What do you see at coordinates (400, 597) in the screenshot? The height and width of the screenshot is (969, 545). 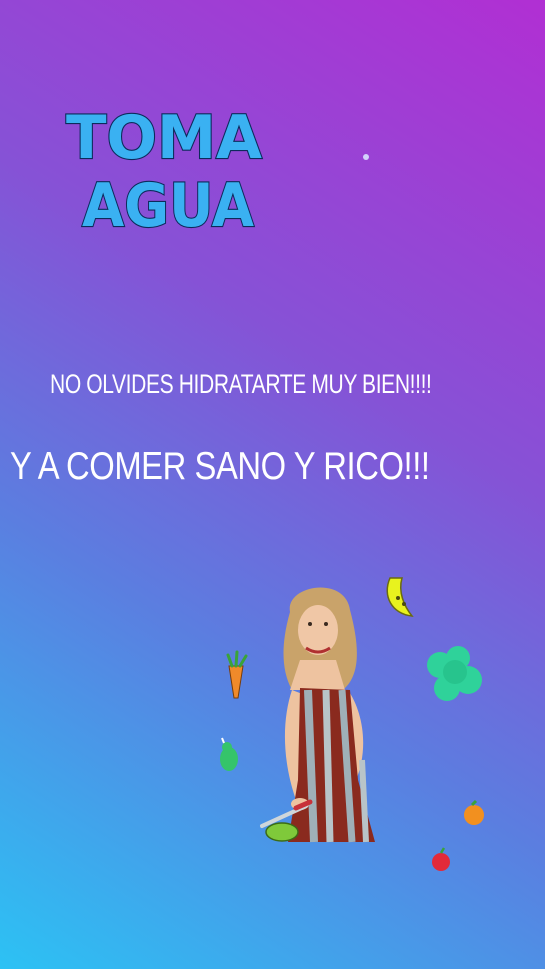 I see `banana-icon` at bounding box center [400, 597].